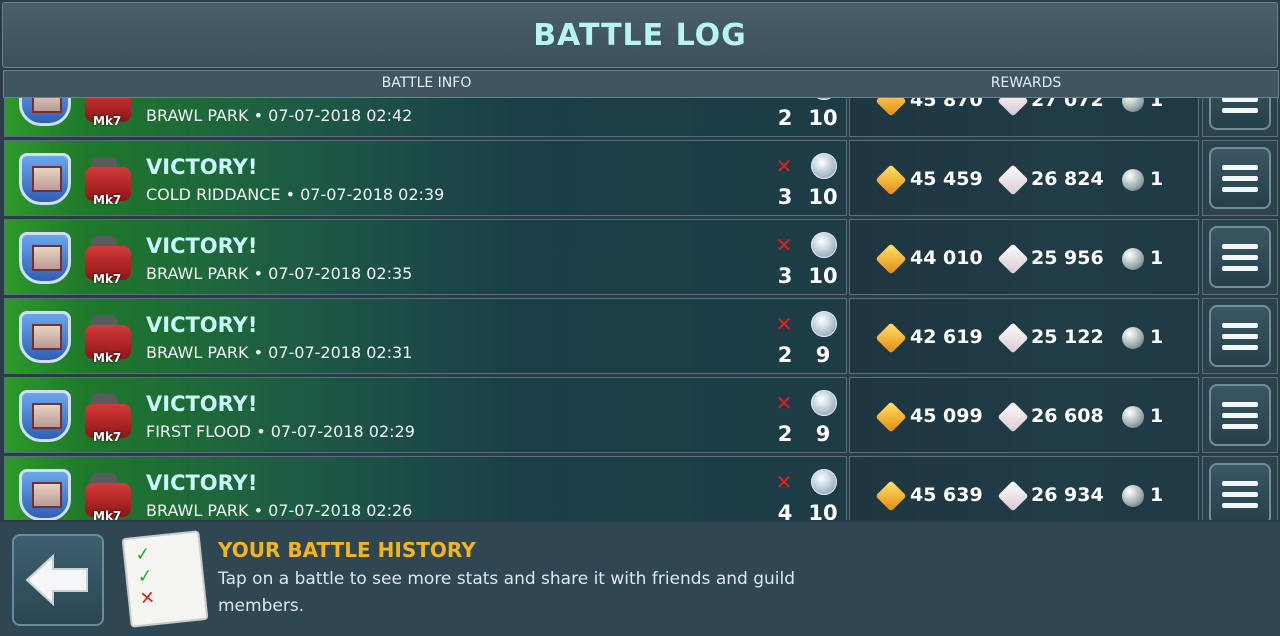 The width and height of the screenshot is (1280, 636). What do you see at coordinates (280, 431) in the screenshot?
I see `battle-meta: FIRST FLOOD • 07-07-2018 02:29` at bounding box center [280, 431].